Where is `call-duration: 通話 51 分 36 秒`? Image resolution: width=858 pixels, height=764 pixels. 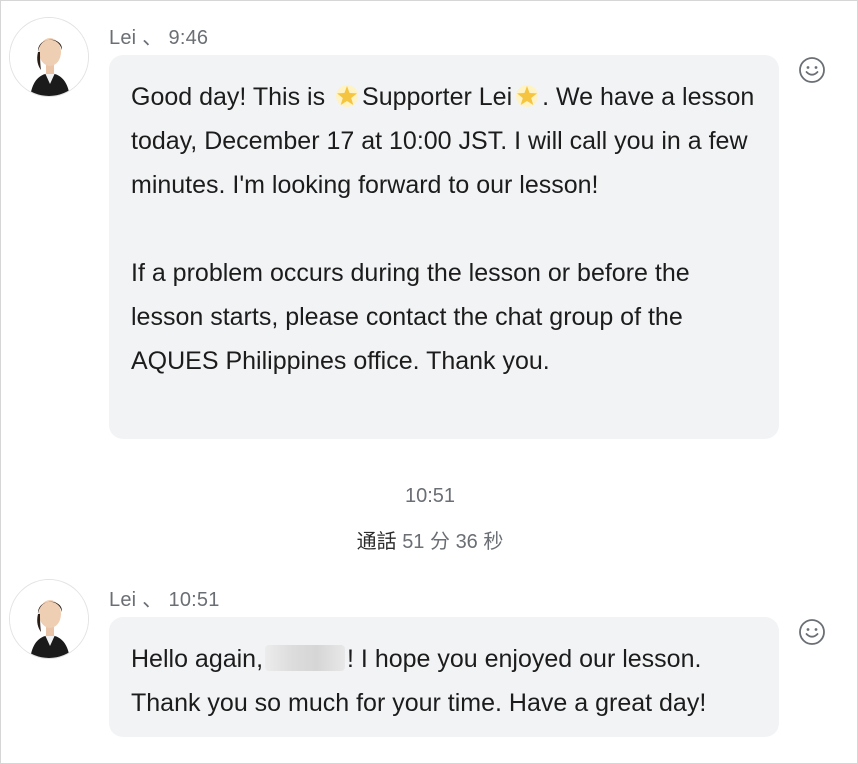
call-duration: 通話 51 分 36 秒 is located at coordinates (429, 539).